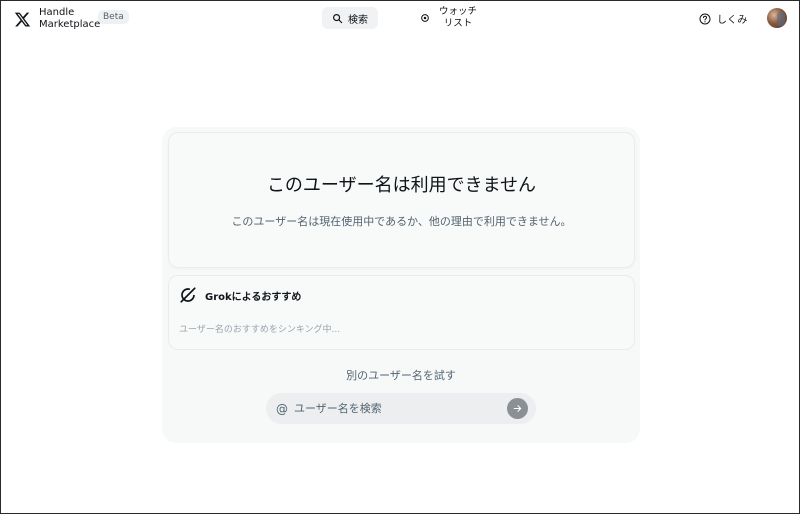  Describe the element at coordinates (394, 408) in the screenshot. I see `username-search-input` at that location.